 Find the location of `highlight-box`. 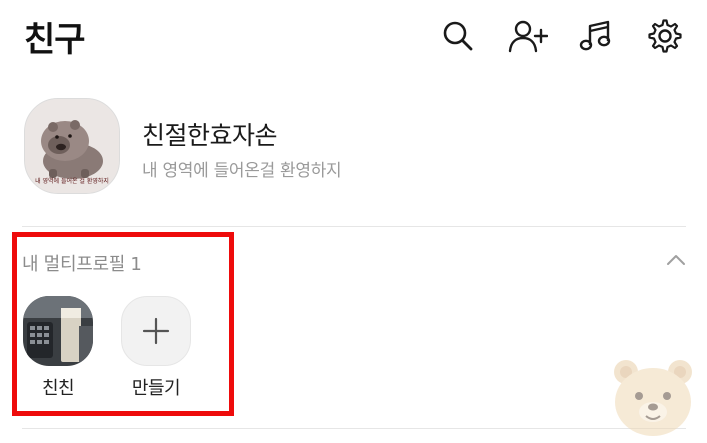

highlight-box is located at coordinates (123, 324).